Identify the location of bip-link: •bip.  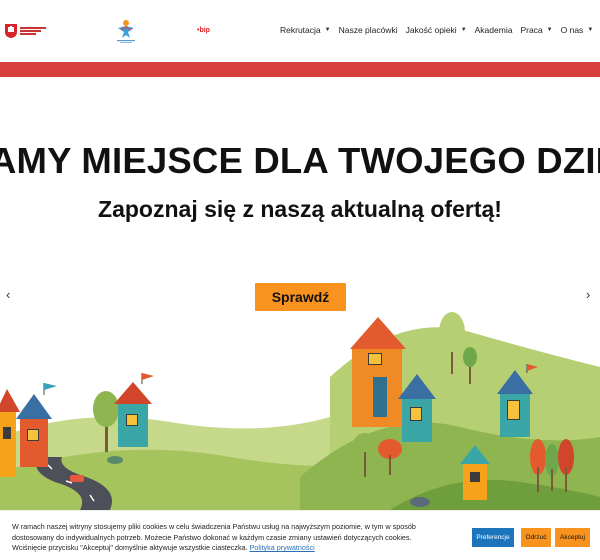
(203, 30).